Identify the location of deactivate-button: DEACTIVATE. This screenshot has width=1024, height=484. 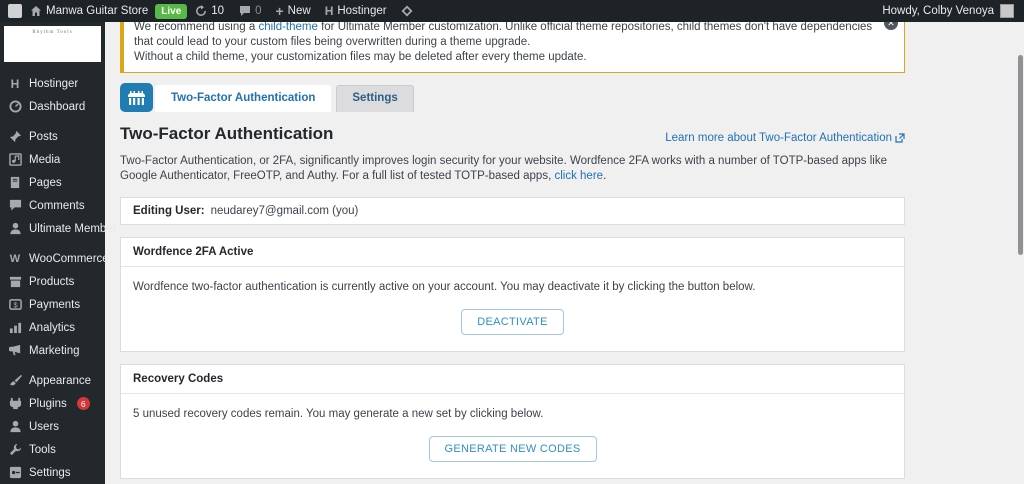
(512, 322).